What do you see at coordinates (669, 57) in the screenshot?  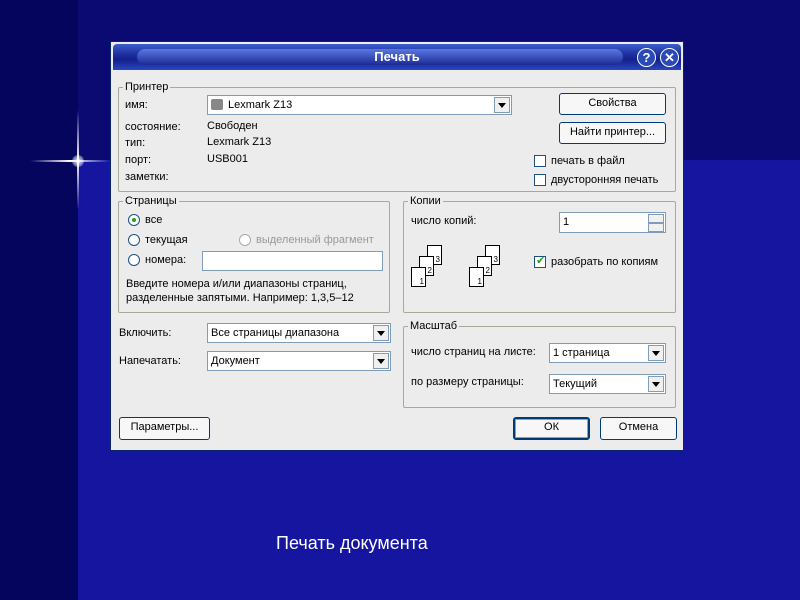 I see `close-button: ✕` at bounding box center [669, 57].